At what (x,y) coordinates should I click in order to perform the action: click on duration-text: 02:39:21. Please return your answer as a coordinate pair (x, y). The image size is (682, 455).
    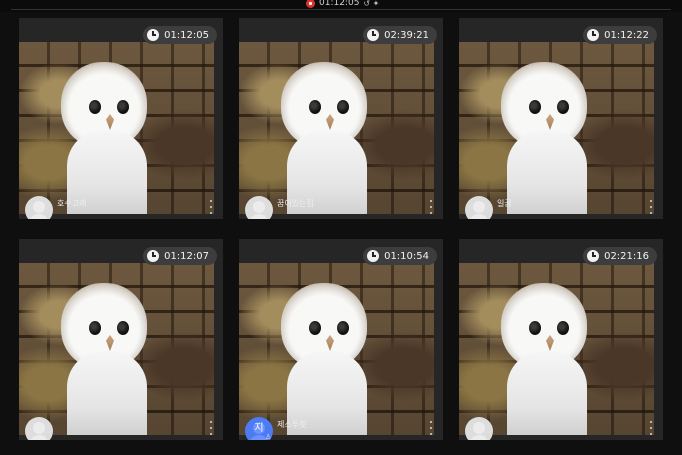
    Looking at the image, I should click on (406, 35).